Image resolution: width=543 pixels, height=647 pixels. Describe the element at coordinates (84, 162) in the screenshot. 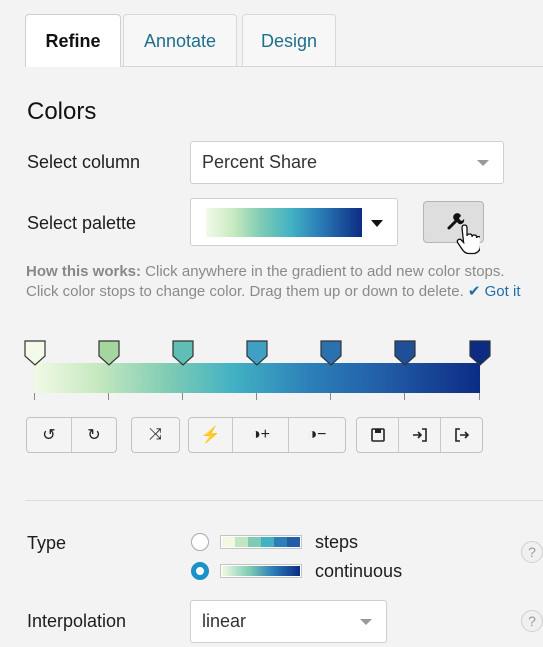

I see `select-column-label: Select column` at that location.